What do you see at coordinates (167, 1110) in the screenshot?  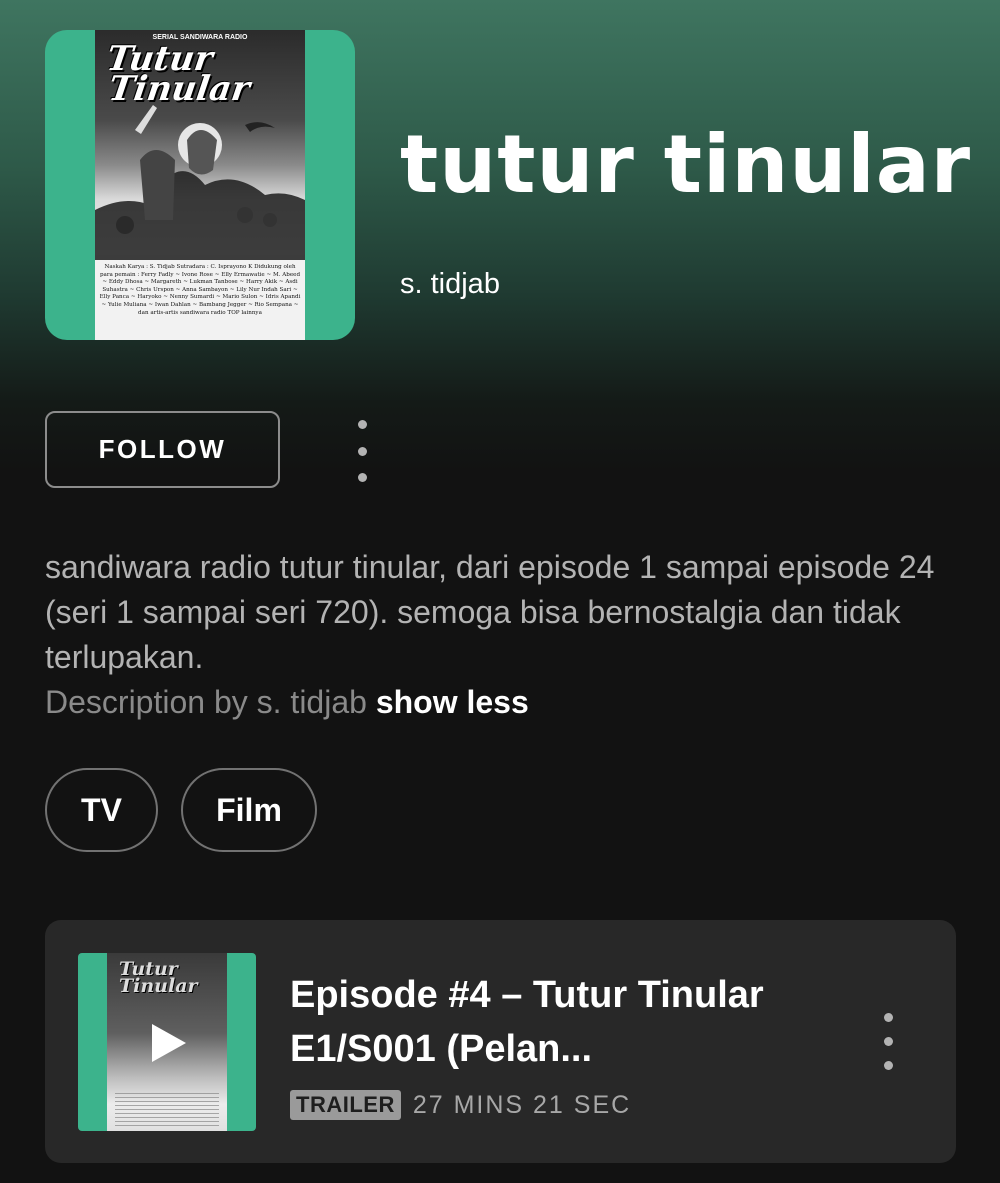 I see `episode-thumbnail-credits` at bounding box center [167, 1110].